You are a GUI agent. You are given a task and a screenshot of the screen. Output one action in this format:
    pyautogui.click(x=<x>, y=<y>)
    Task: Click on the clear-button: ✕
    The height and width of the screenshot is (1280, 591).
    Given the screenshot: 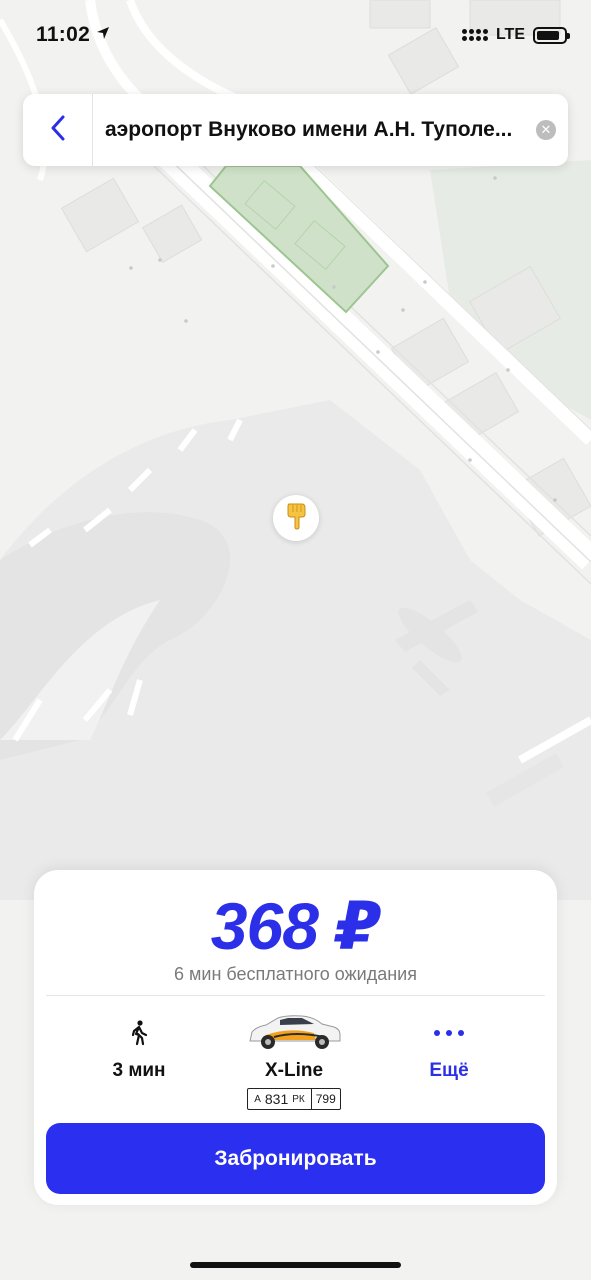 What is the action you would take?
    pyautogui.click(x=546, y=130)
    